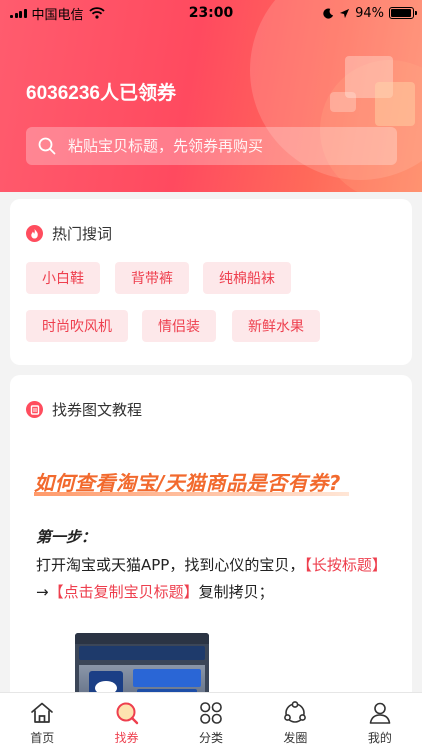  I want to click on claimed-count: 6036236人已领券, so click(101, 93).